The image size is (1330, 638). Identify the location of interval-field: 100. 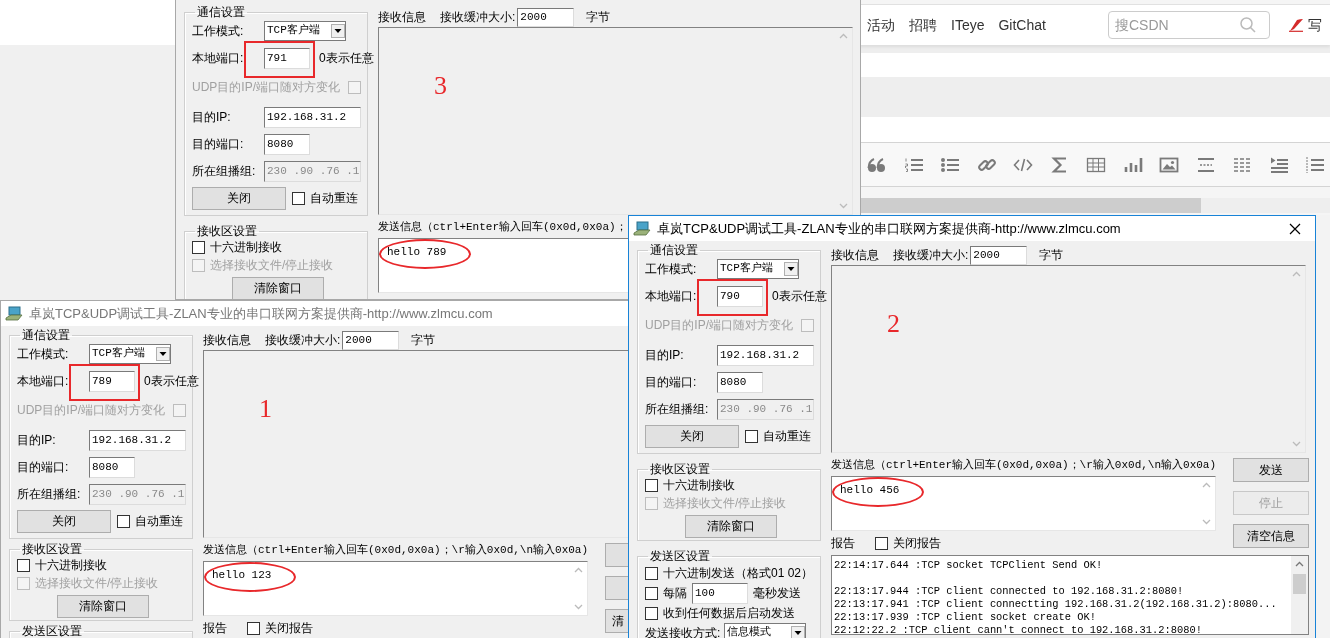
(720, 593).